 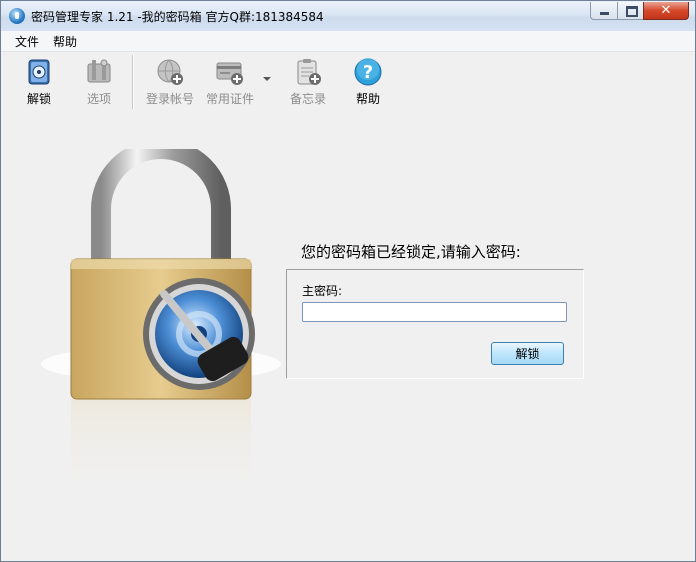 I want to click on tools-icon, so click(x=99, y=71).